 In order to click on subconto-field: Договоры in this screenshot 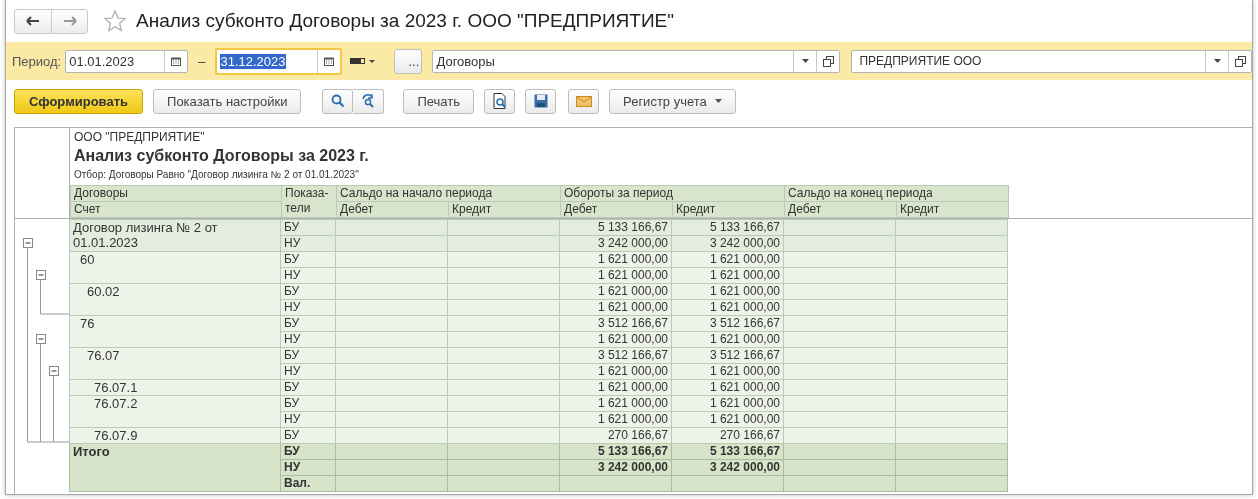, I will do `click(636, 61)`.